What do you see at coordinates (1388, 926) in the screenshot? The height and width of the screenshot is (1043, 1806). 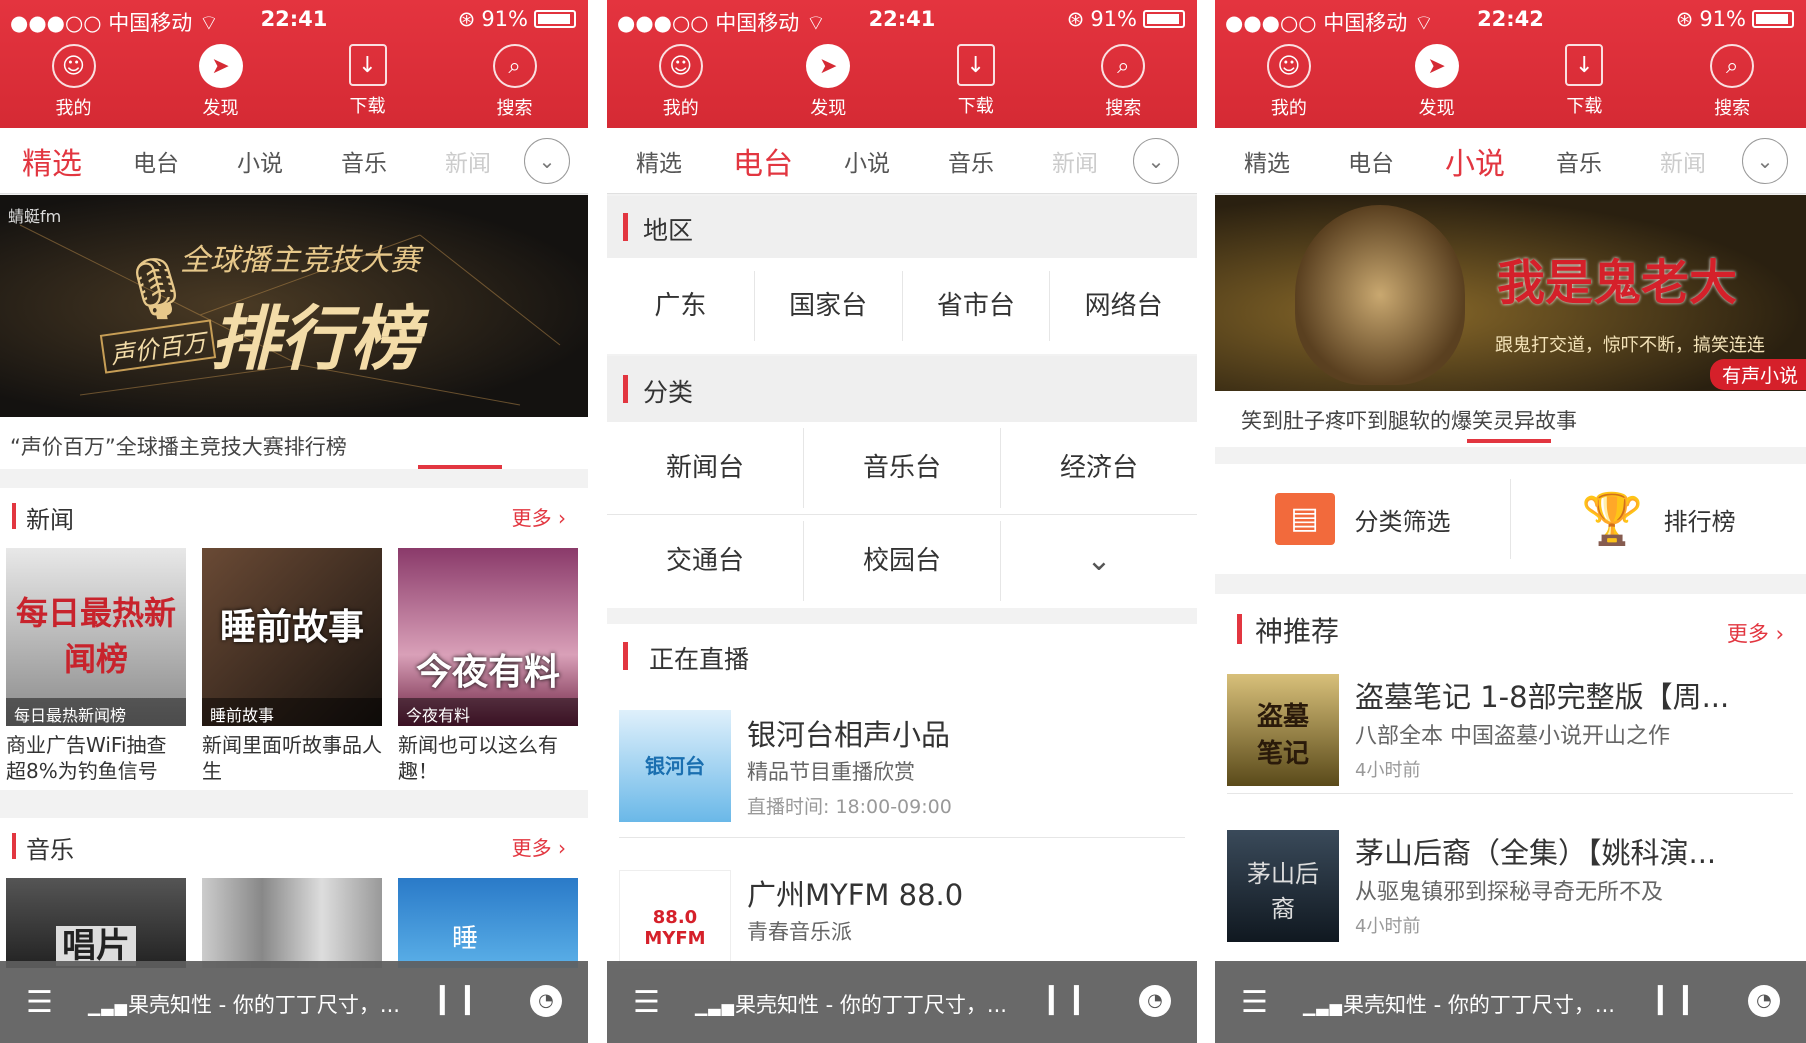 I see `book-time: 4小时前` at bounding box center [1388, 926].